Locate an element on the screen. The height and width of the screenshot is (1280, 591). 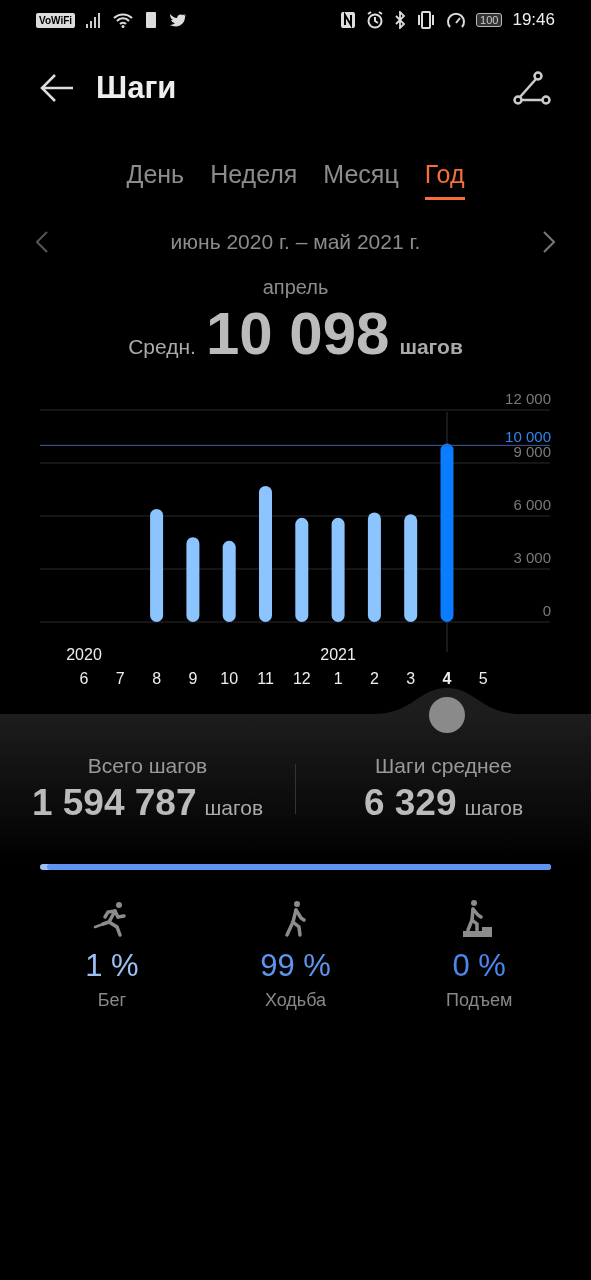
page-title: Шаги is located at coordinates (137, 88).